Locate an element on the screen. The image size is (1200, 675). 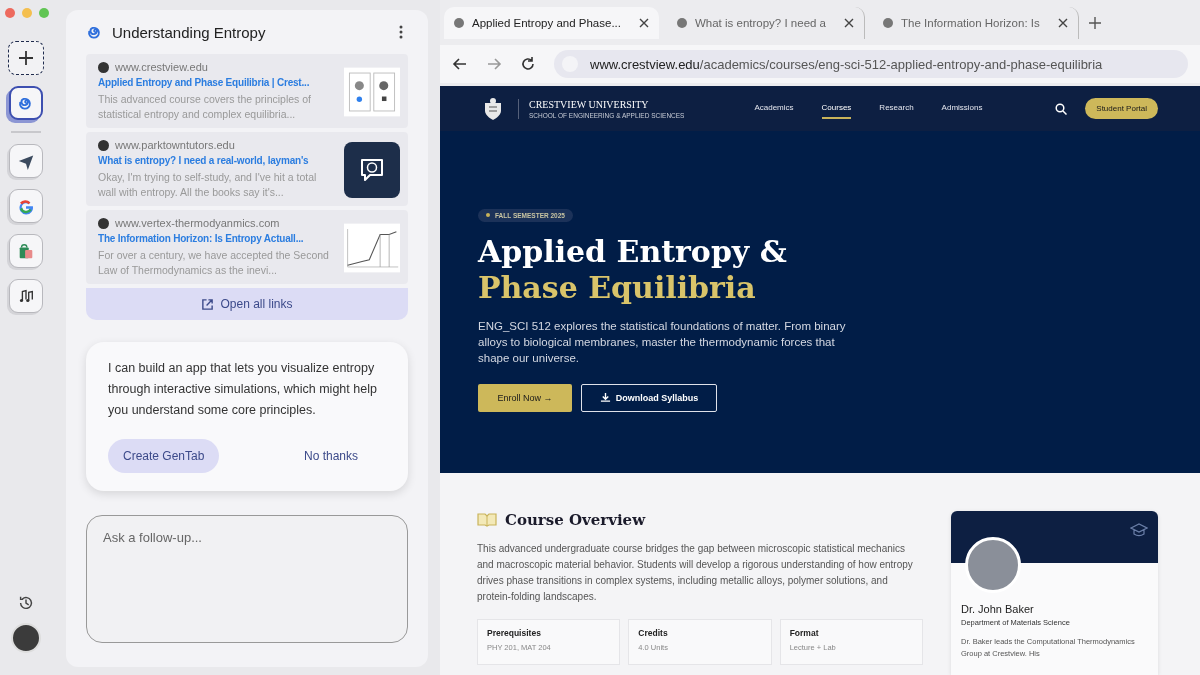
result-domain: www.parktowntutors.edu is located at coordinates (175, 145).